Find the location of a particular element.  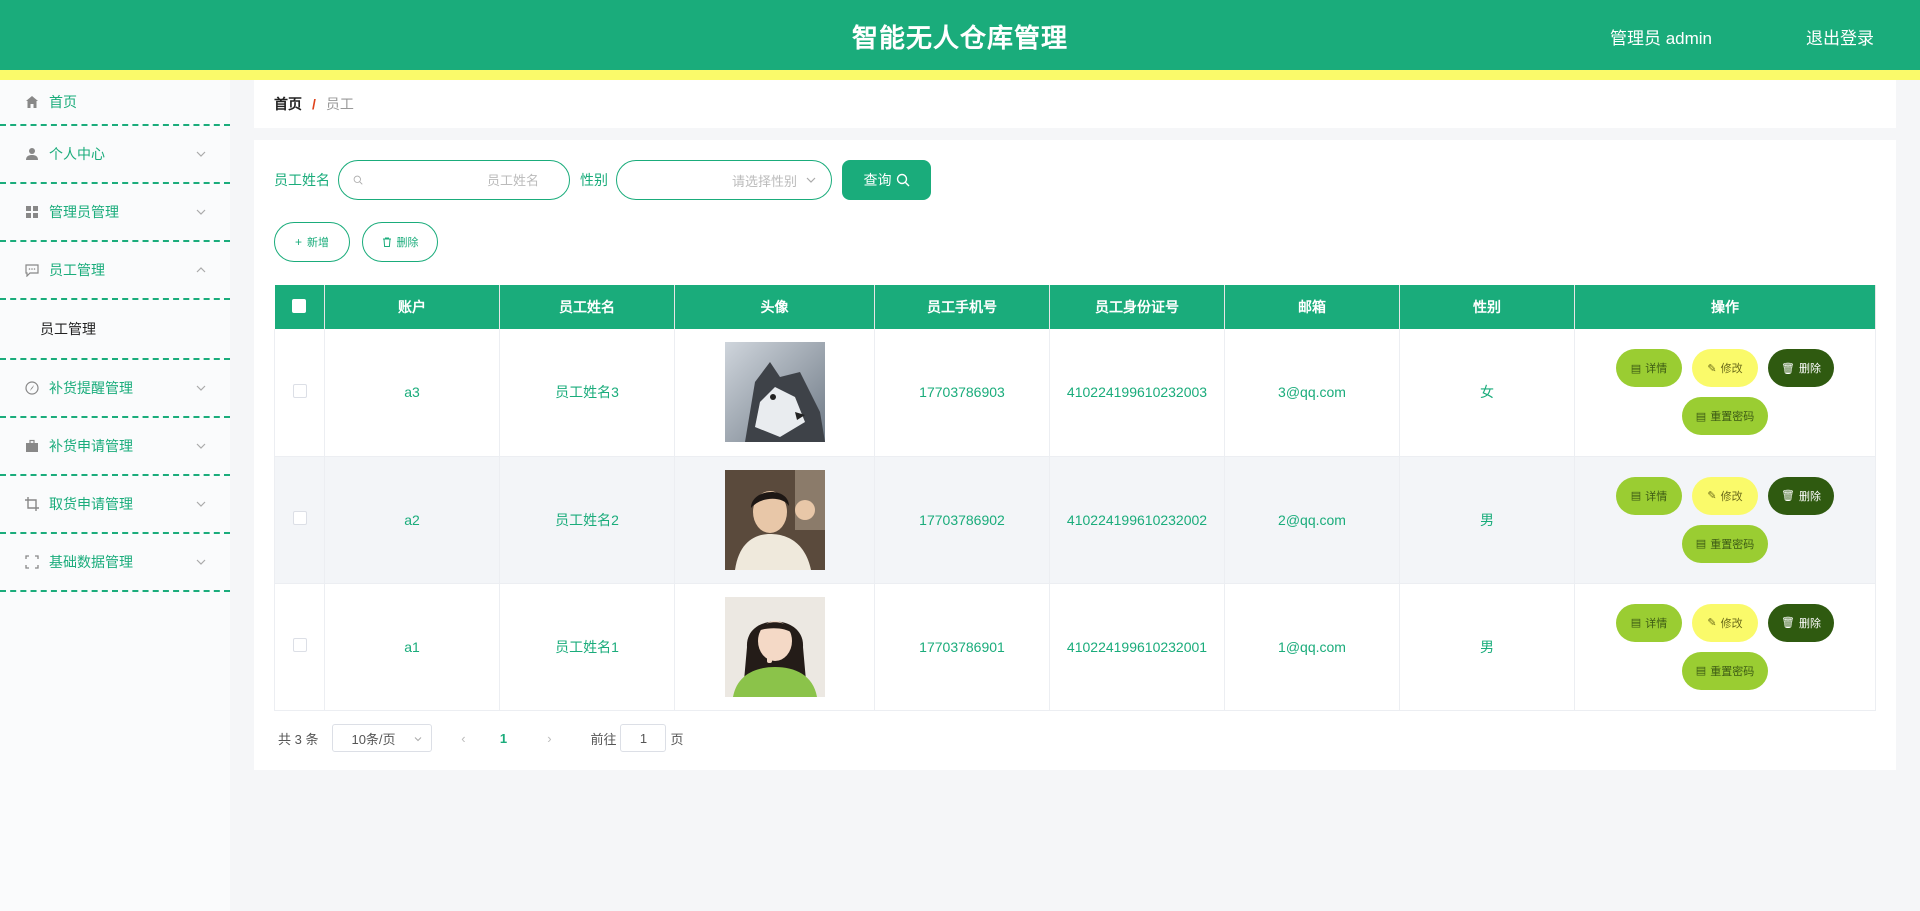

select-all-cell is located at coordinates (299, 307).